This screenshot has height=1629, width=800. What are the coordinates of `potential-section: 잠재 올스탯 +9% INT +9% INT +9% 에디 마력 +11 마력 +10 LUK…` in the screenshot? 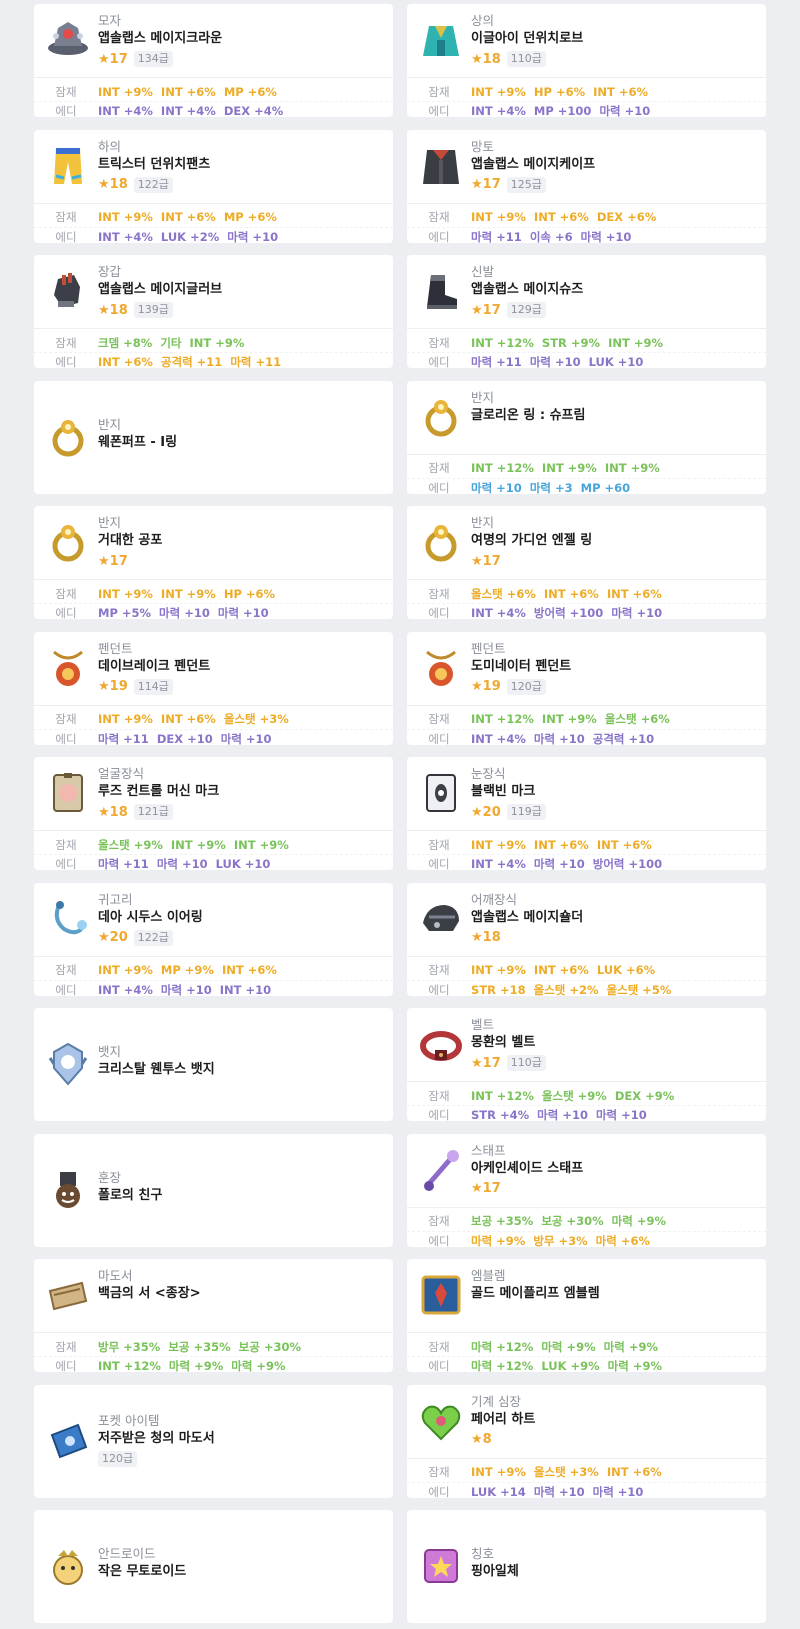 It's located at (213, 850).